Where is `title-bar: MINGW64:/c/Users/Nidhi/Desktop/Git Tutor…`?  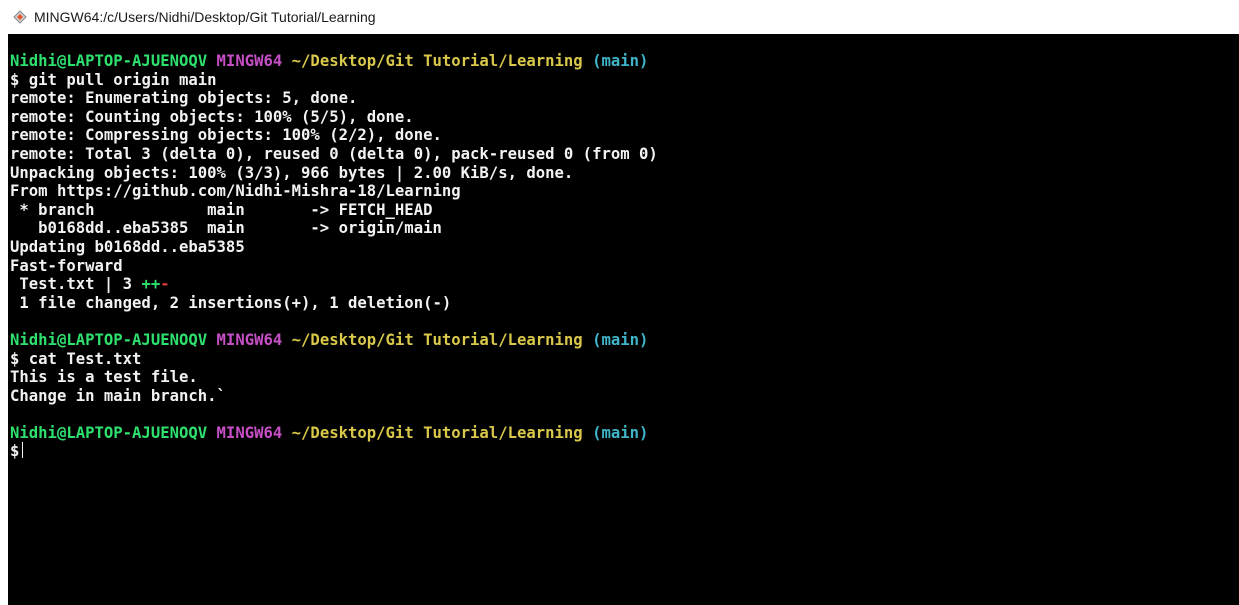 title-bar: MINGW64:/c/Users/Nidhi/Desktop/Git Tutor… is located at coordinates (619, 17).